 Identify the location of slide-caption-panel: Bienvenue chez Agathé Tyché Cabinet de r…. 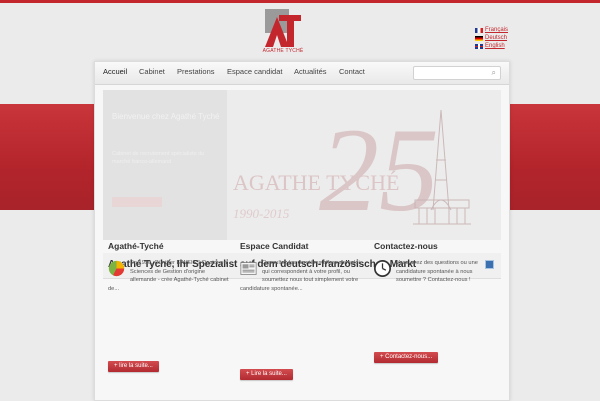
(165, 165).